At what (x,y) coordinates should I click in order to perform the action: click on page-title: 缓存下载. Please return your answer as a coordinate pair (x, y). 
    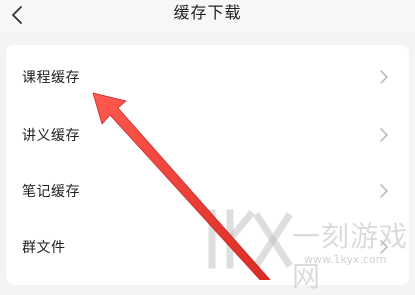
    Looking at the image, I should click on (207, 12).